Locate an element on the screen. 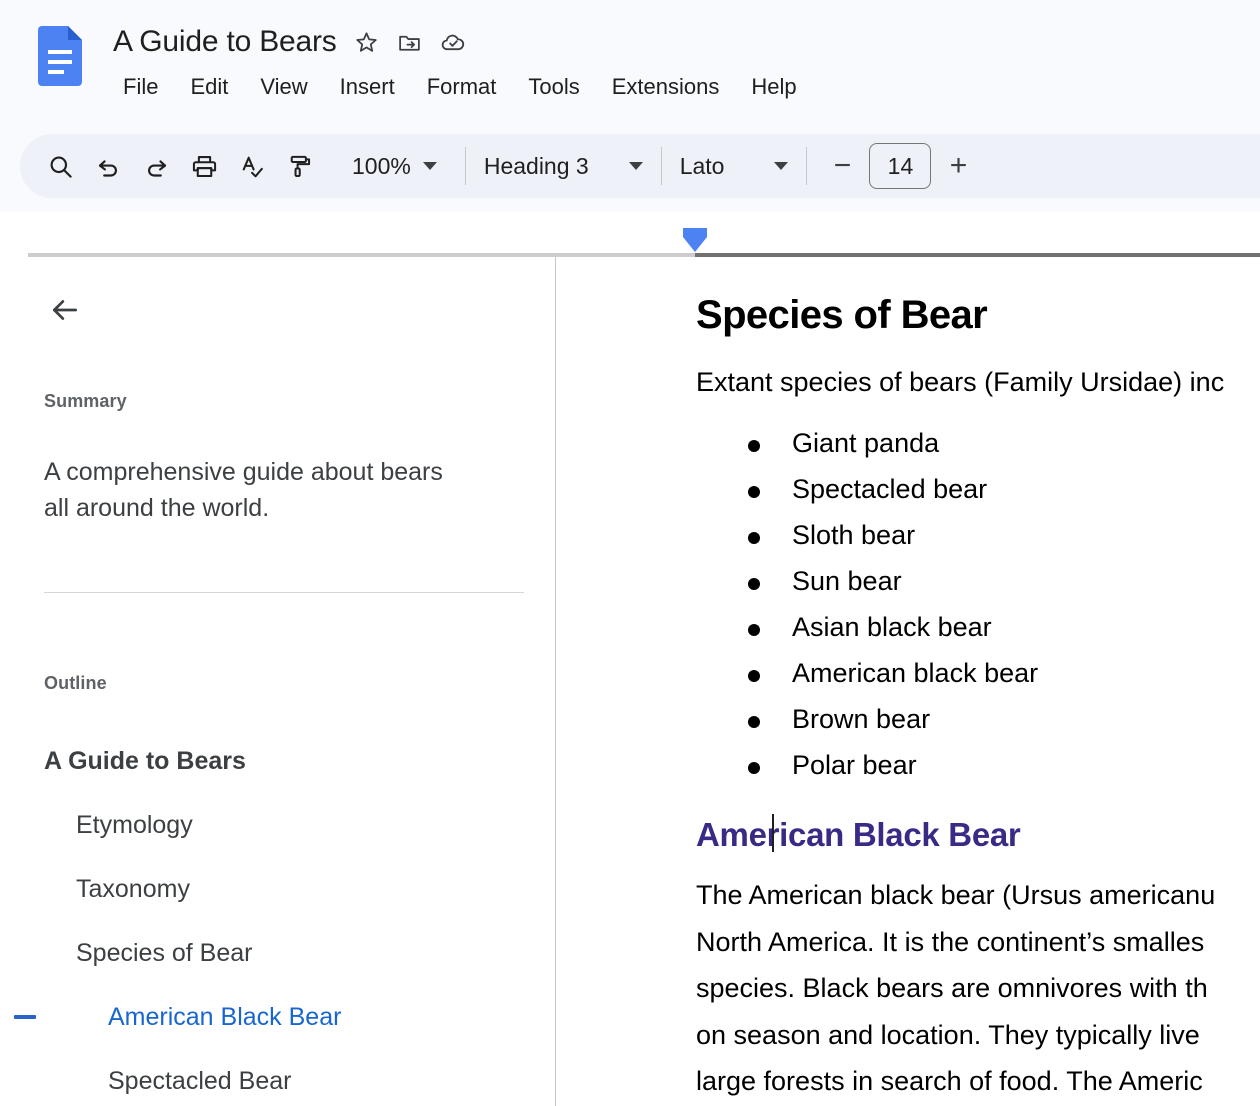 The image size is (1260, 1106). indent-marker-icon is located at coordinates (695, 242).